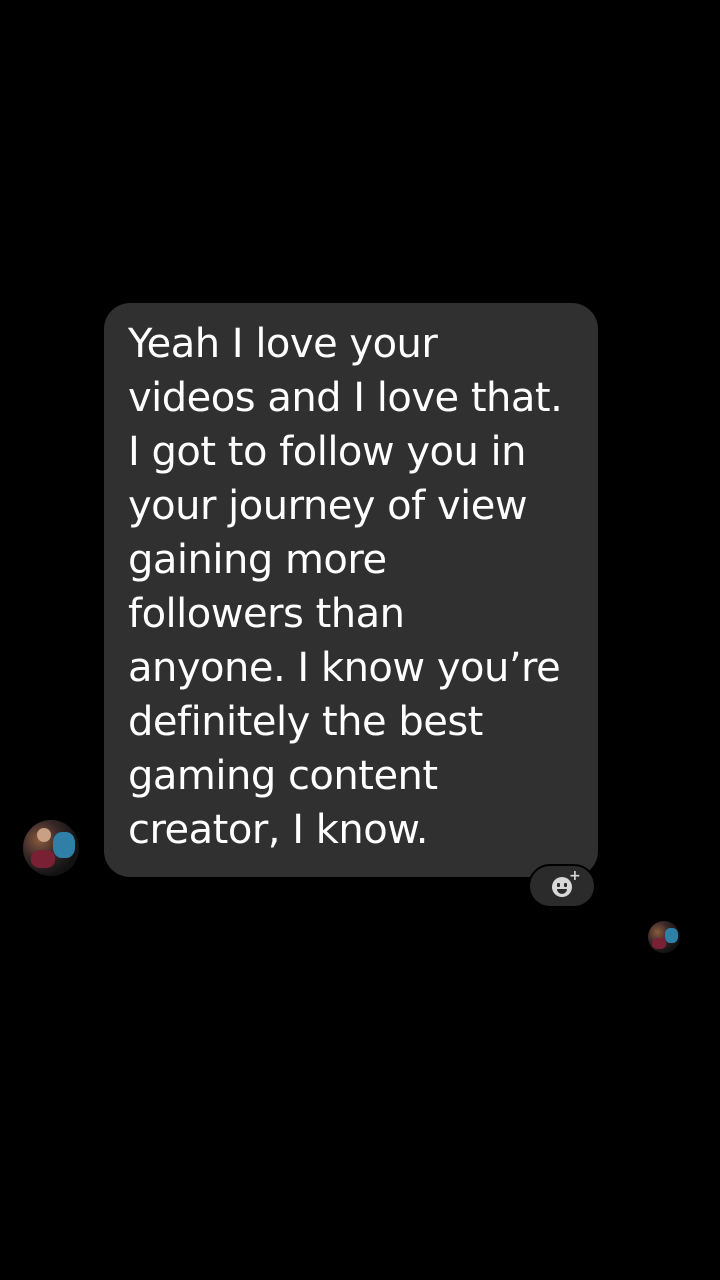  What do you see at coordinates (664, 937) in the screenshot?
I see `seen-avatar-icon` at bounding box center [664, 937].